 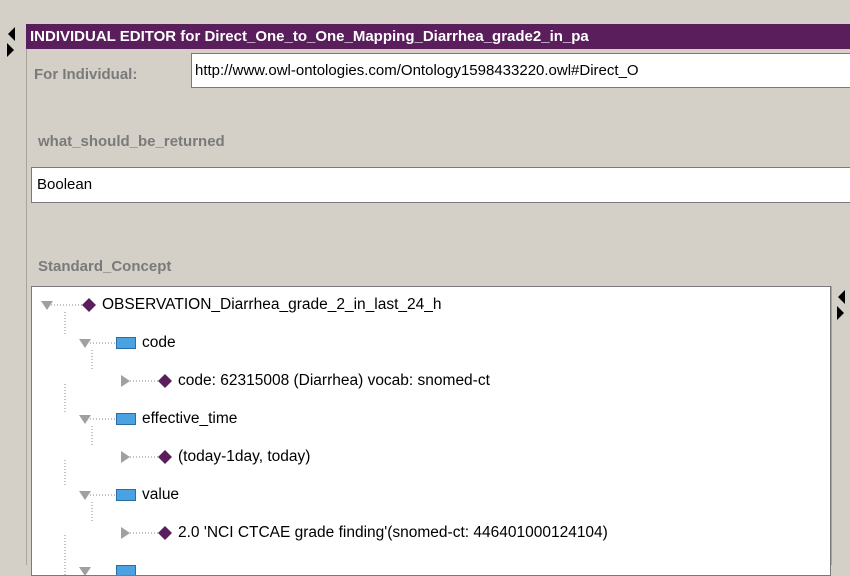 I want to click on tree-node-effective-time-value: (today-1day, today), so click(x=214, y=457).